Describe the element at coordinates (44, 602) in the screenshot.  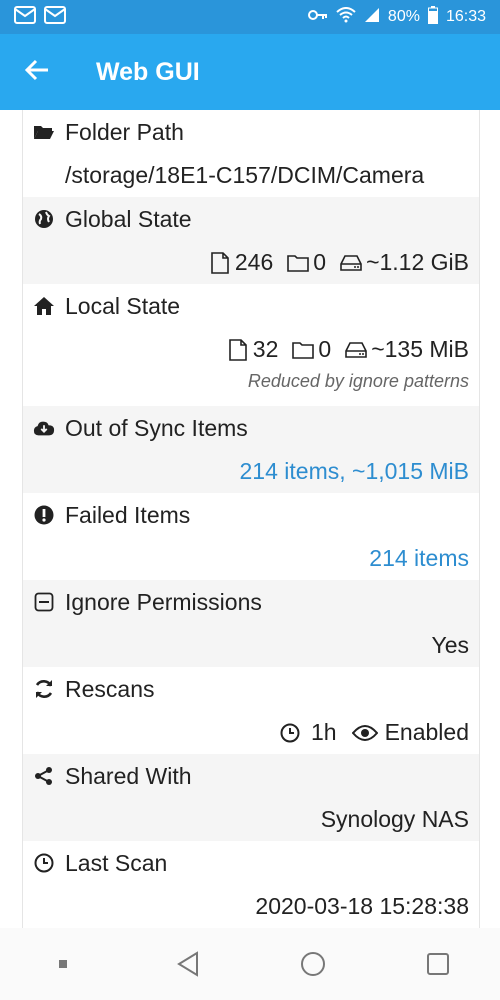
I see `minus-square-icon` at that location.